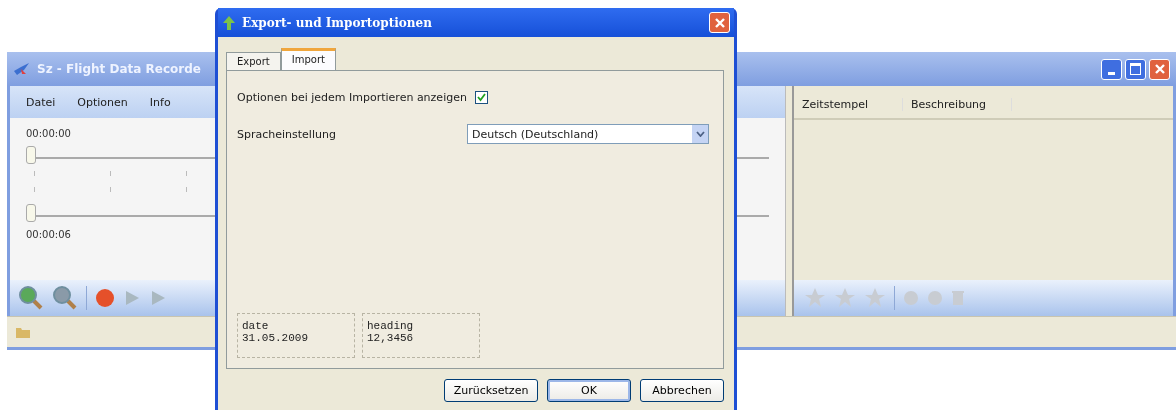 This screenshot has height=410, width=1176. I want to click on zoom-in-icon, so click(31, 298).